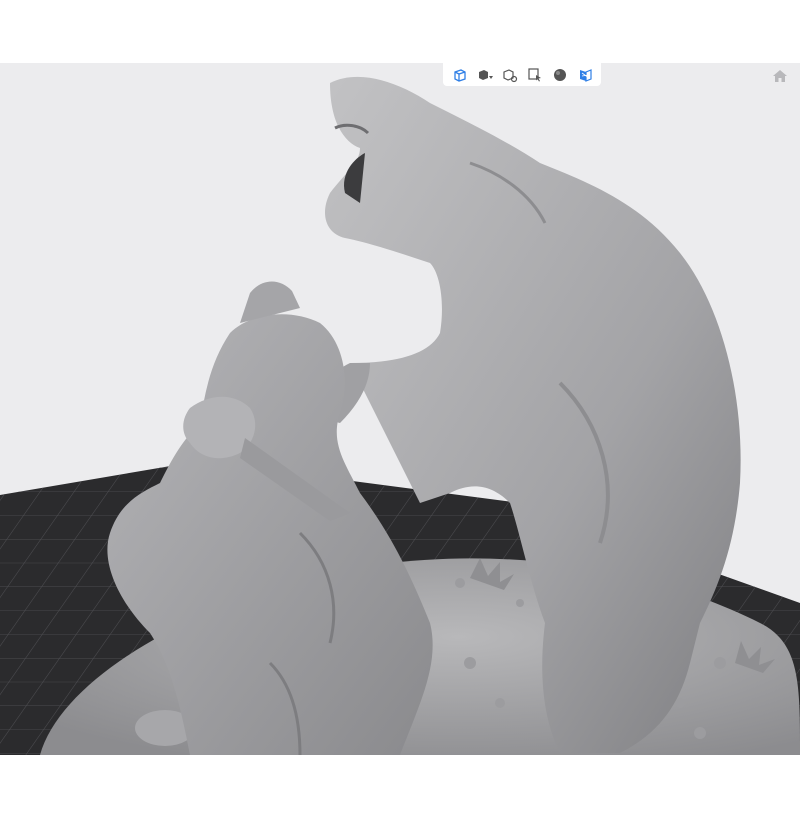 The image size is (800, 820). I want to click on section-plane-icon, so click(585, 75).